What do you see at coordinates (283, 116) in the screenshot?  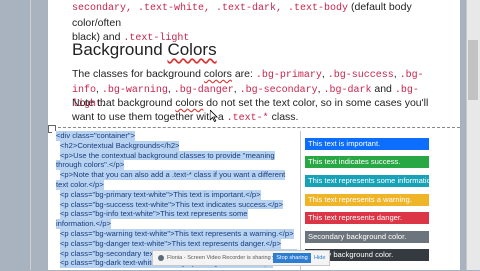 I see `text-run: class.` at bounding box center [283, 116].